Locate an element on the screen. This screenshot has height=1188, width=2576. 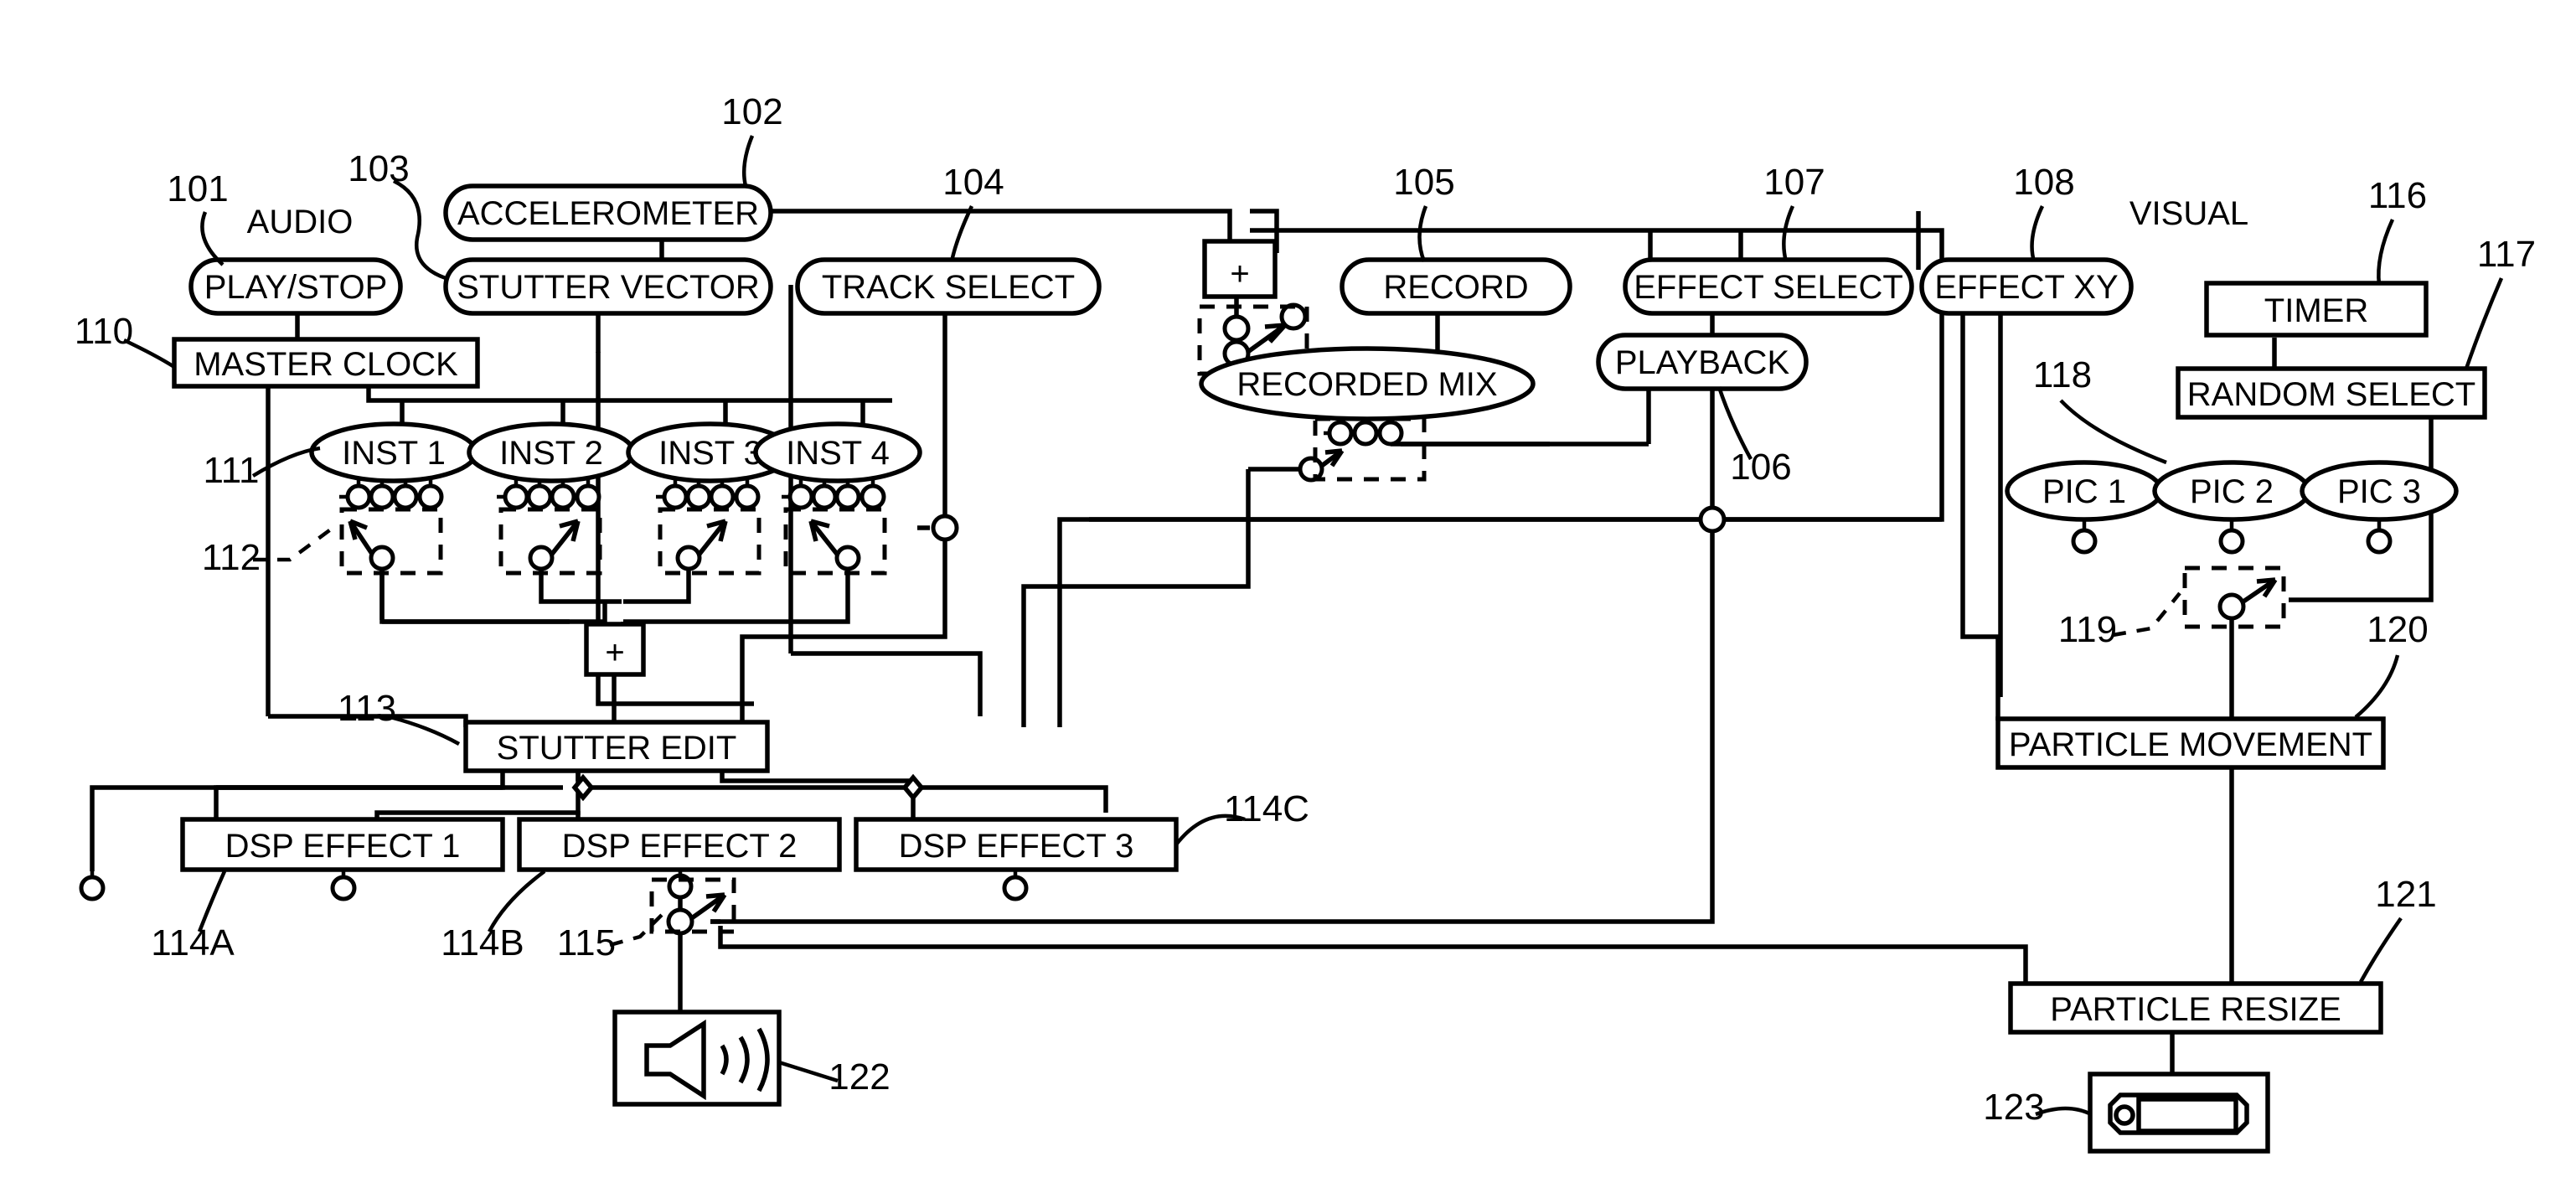
node-sum-mix: + is located at coordinates (1240, 269).